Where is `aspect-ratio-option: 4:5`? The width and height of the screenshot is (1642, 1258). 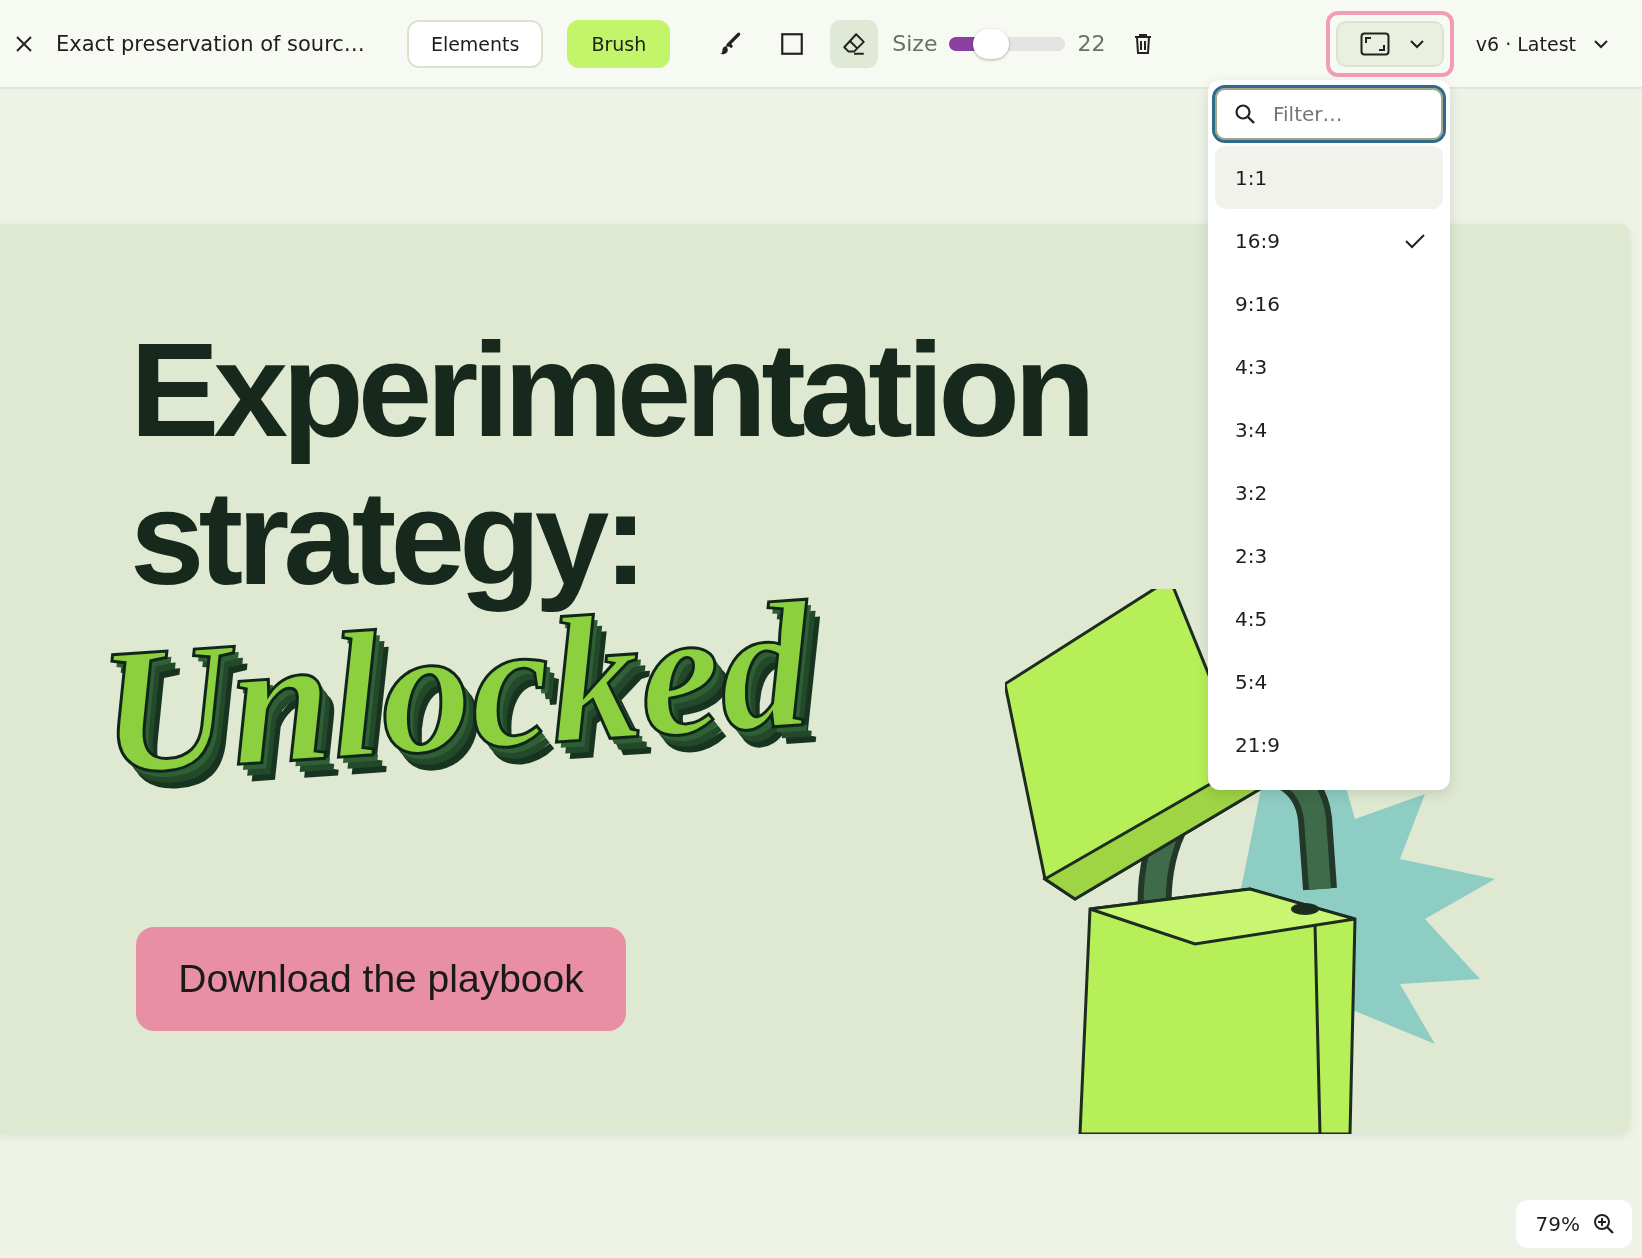
aspect-ratio-option: 4:5 is located at coordinates (1329, 618).